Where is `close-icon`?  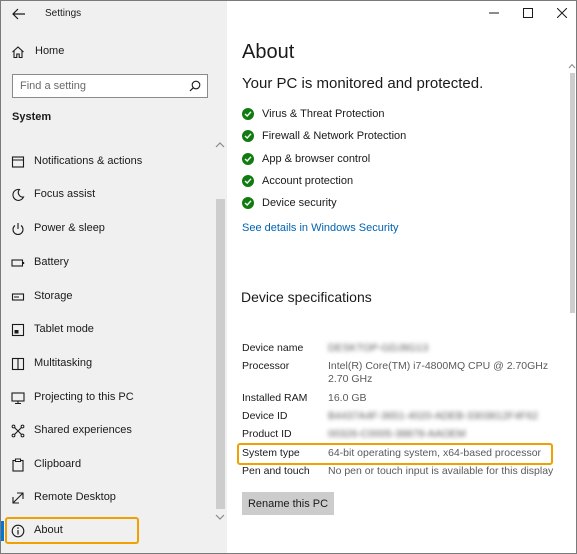
close-icon is located at coordinates (562, 13).